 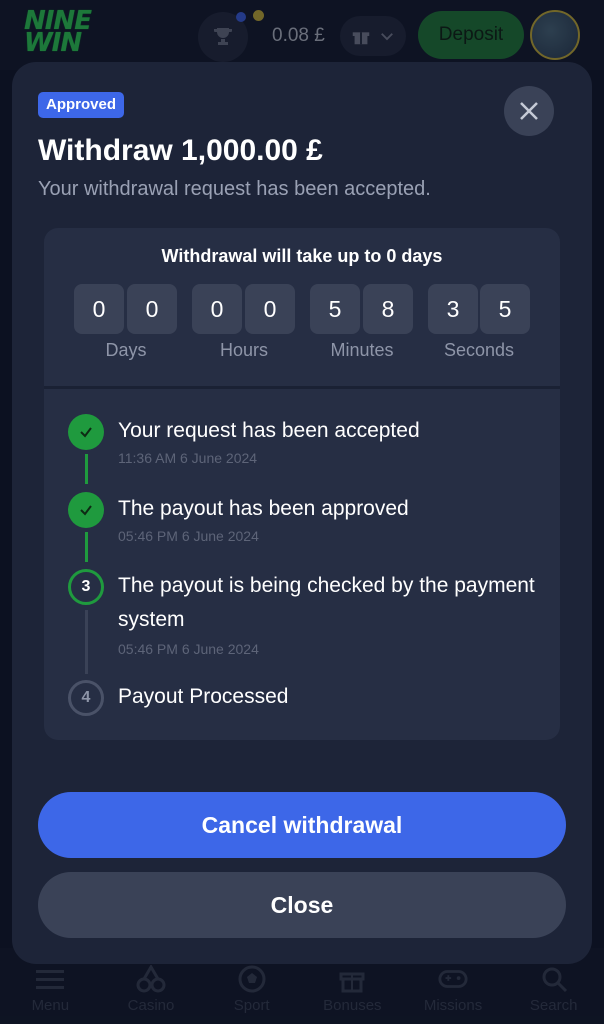 I want to click on digit-seconds-2: 5, so click(x=505, y=309).